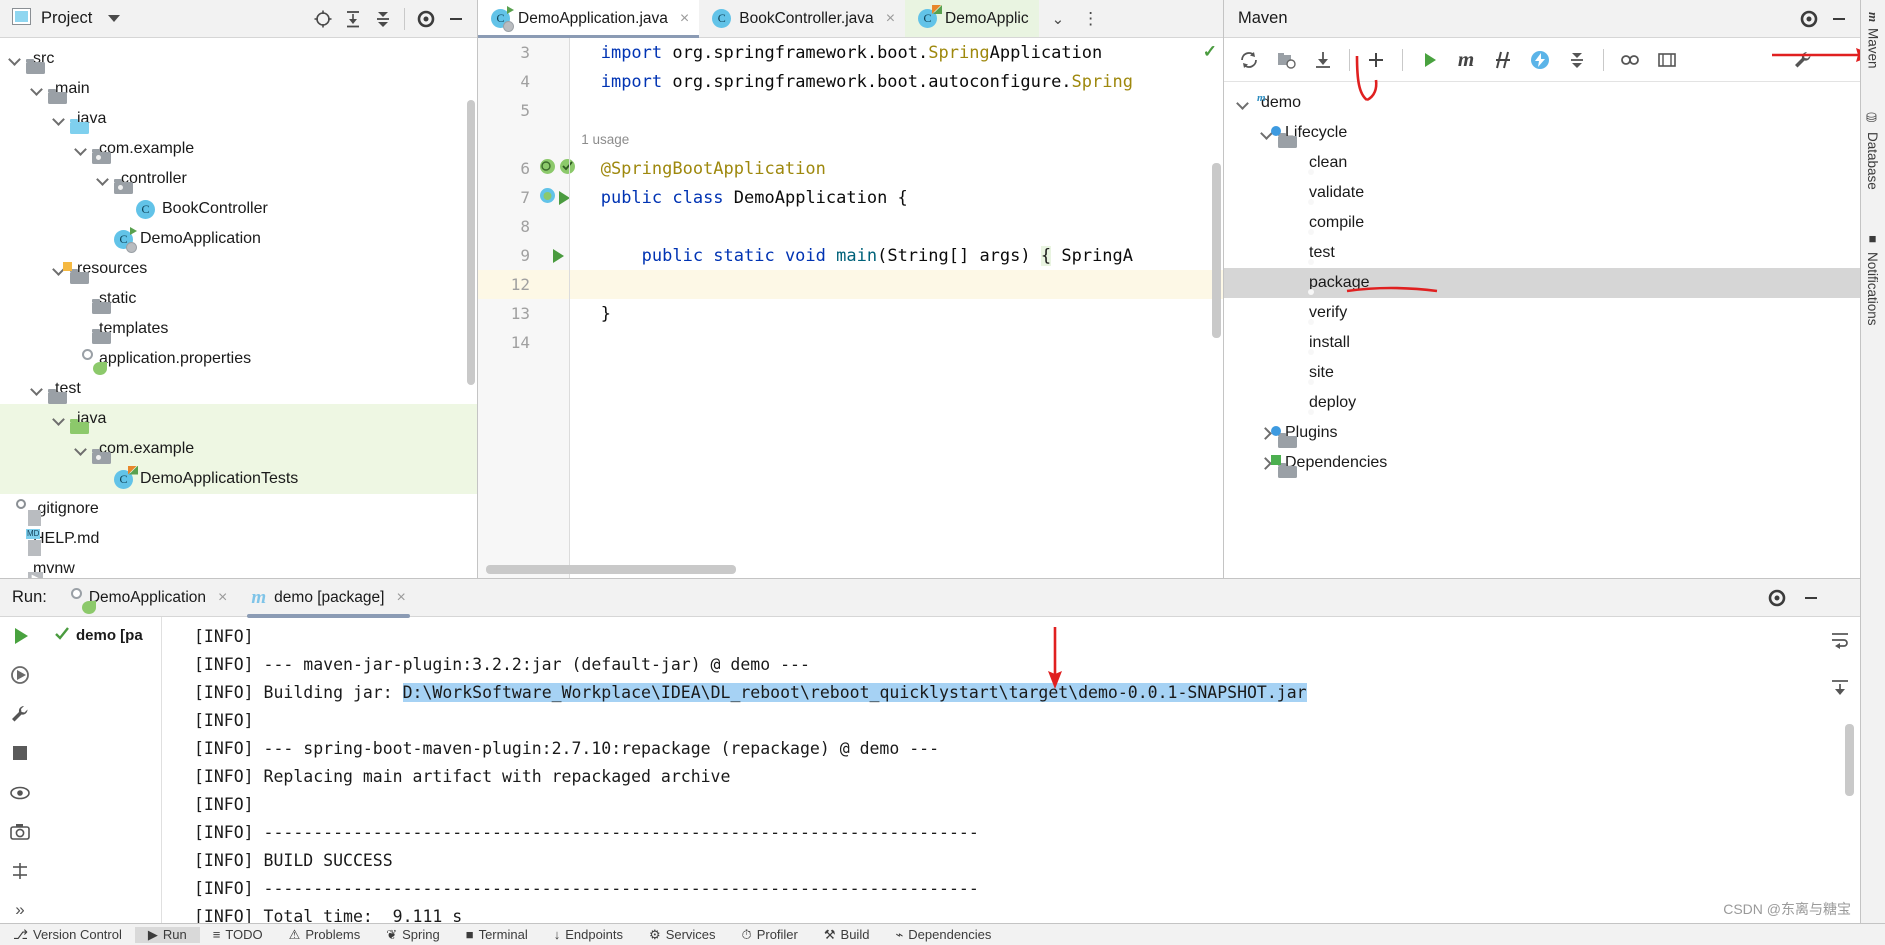  What do you see at coordinates (383, 19) in the screenshot?
I see `collapse-all-icon` at bounding box center [383, 19].